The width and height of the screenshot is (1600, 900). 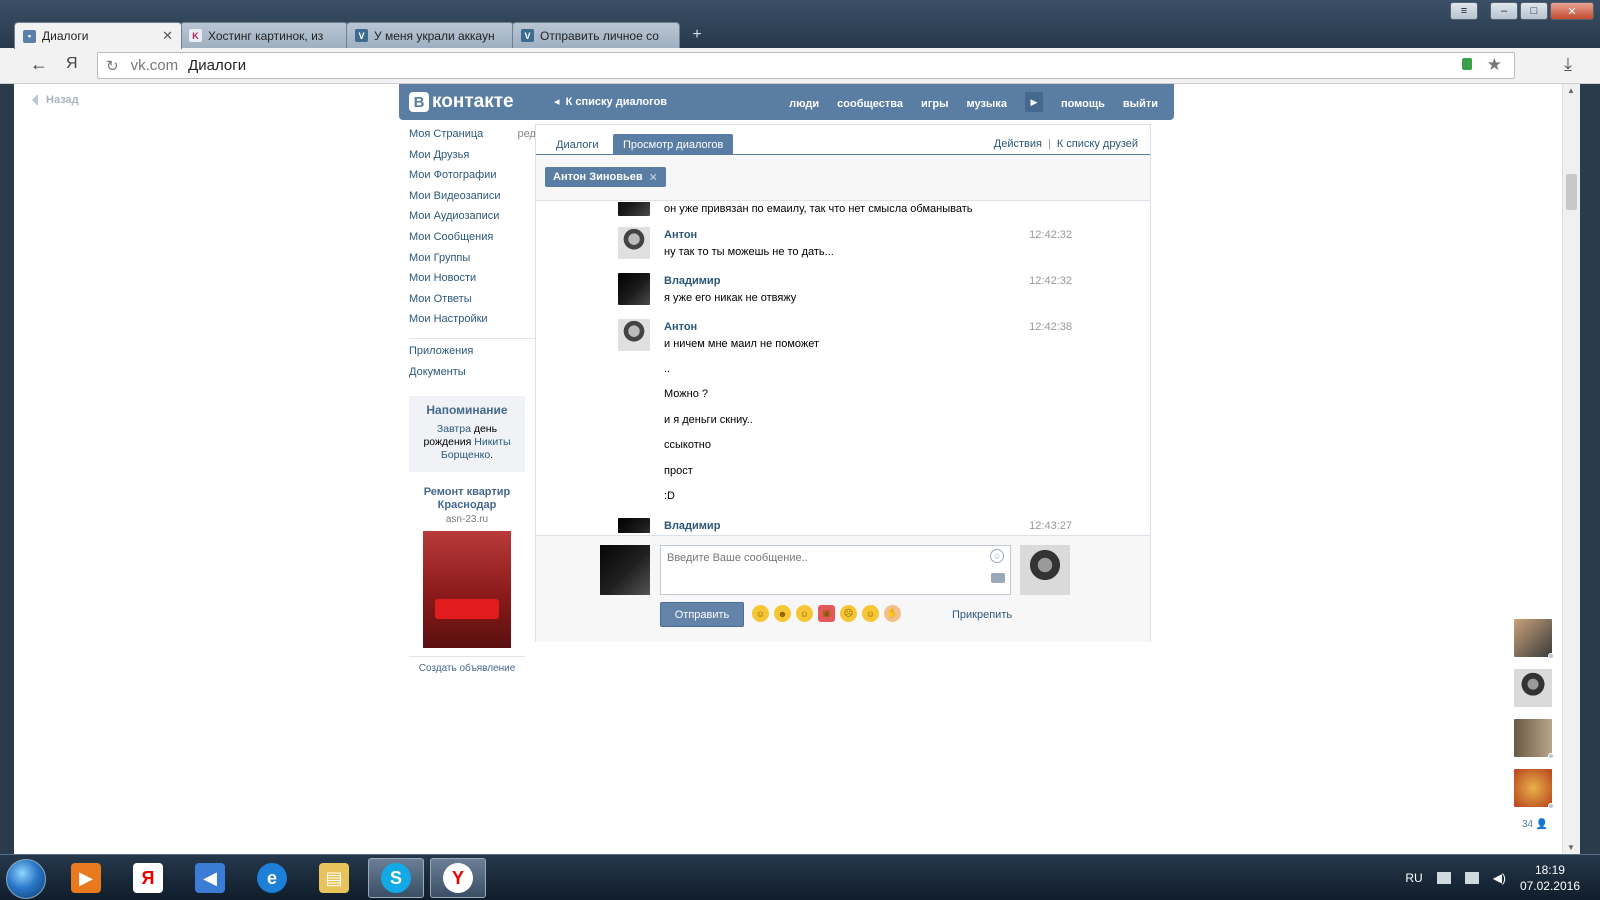 What do you see at coordinates (782, 613) in the screenshot?
I see `emoji-grin-icon: ☻` at bounding box center [782, 613].